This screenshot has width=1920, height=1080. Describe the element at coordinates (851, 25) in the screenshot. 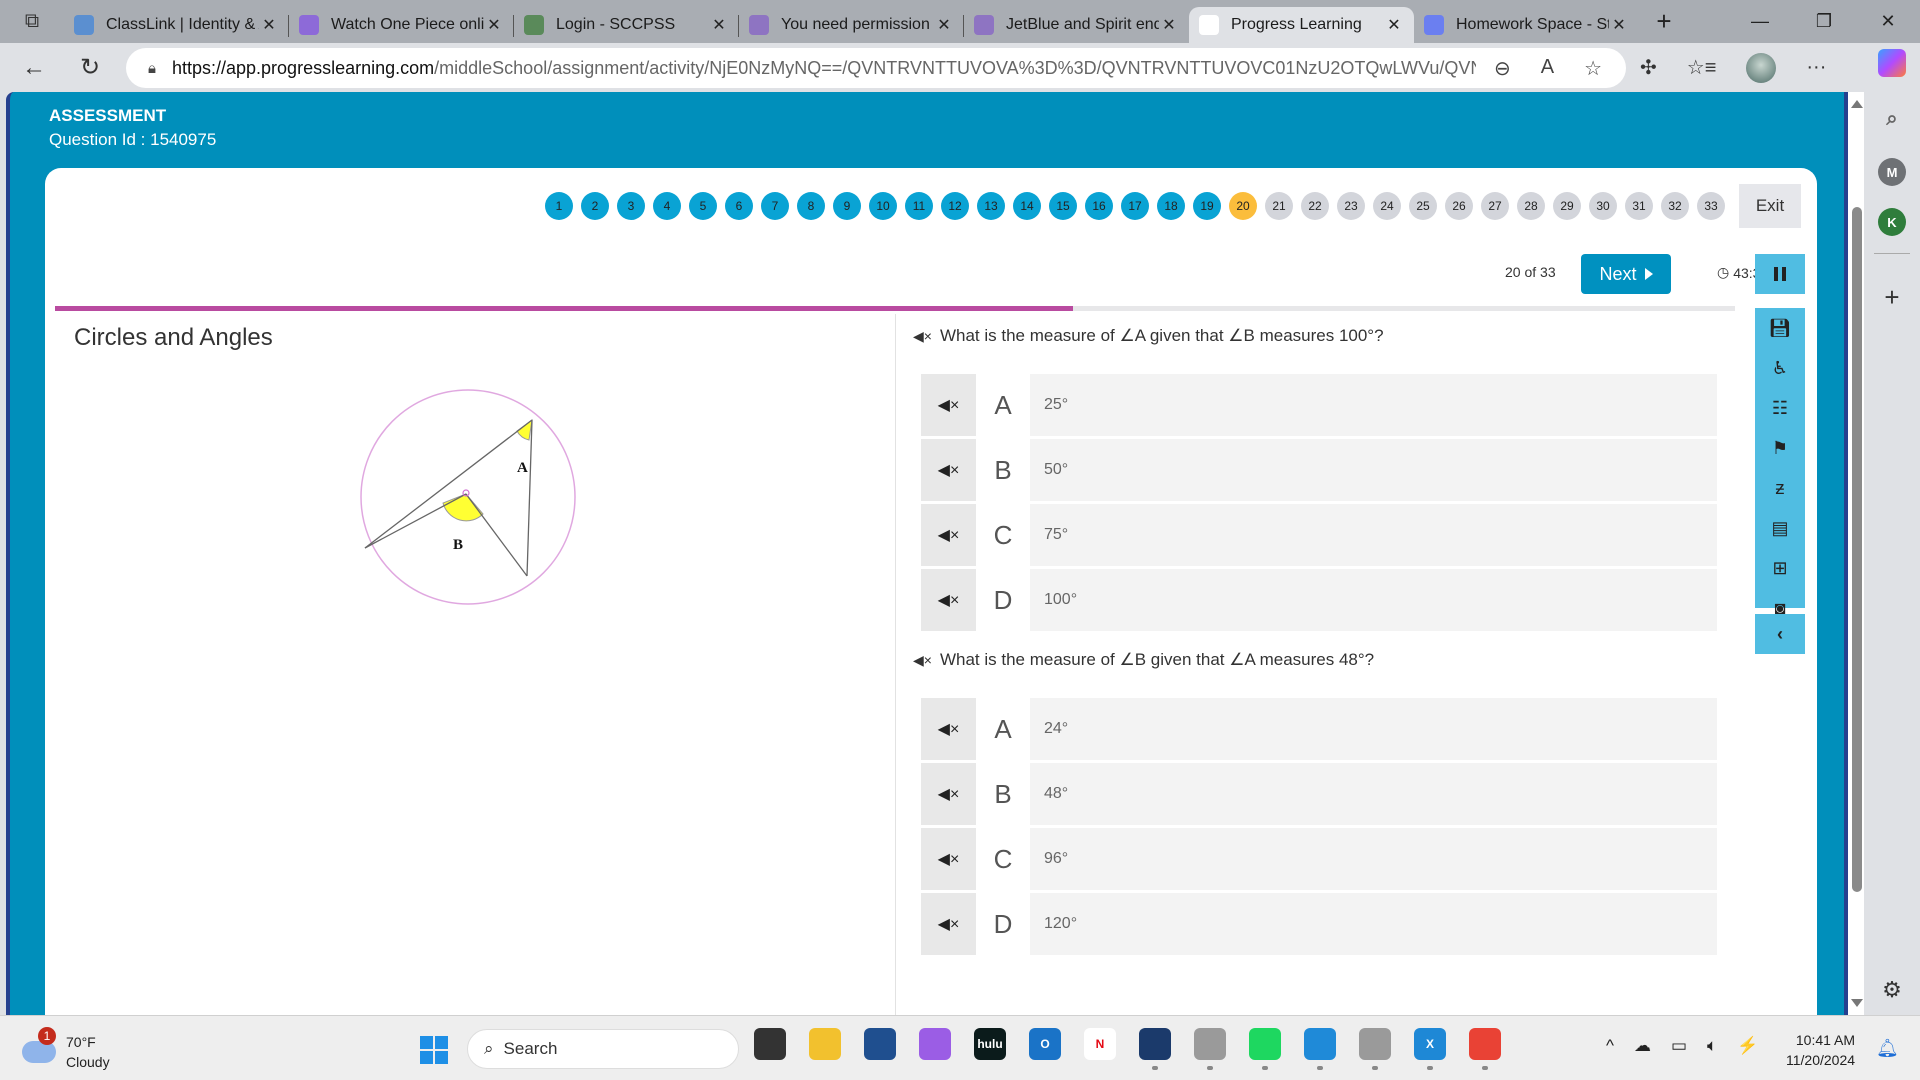

I see `browser-tab: You need permission ✕` at that location.